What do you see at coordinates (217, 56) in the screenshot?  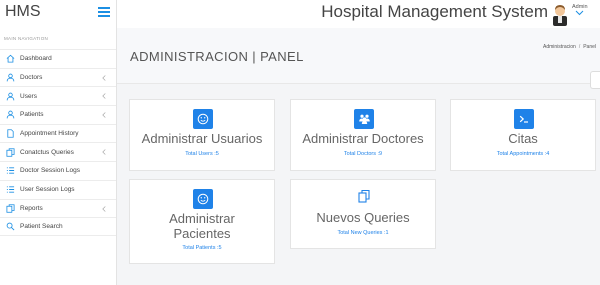 I see `page-title: ADMINISTRACION | PANEL` at bounding box center [217, 56].